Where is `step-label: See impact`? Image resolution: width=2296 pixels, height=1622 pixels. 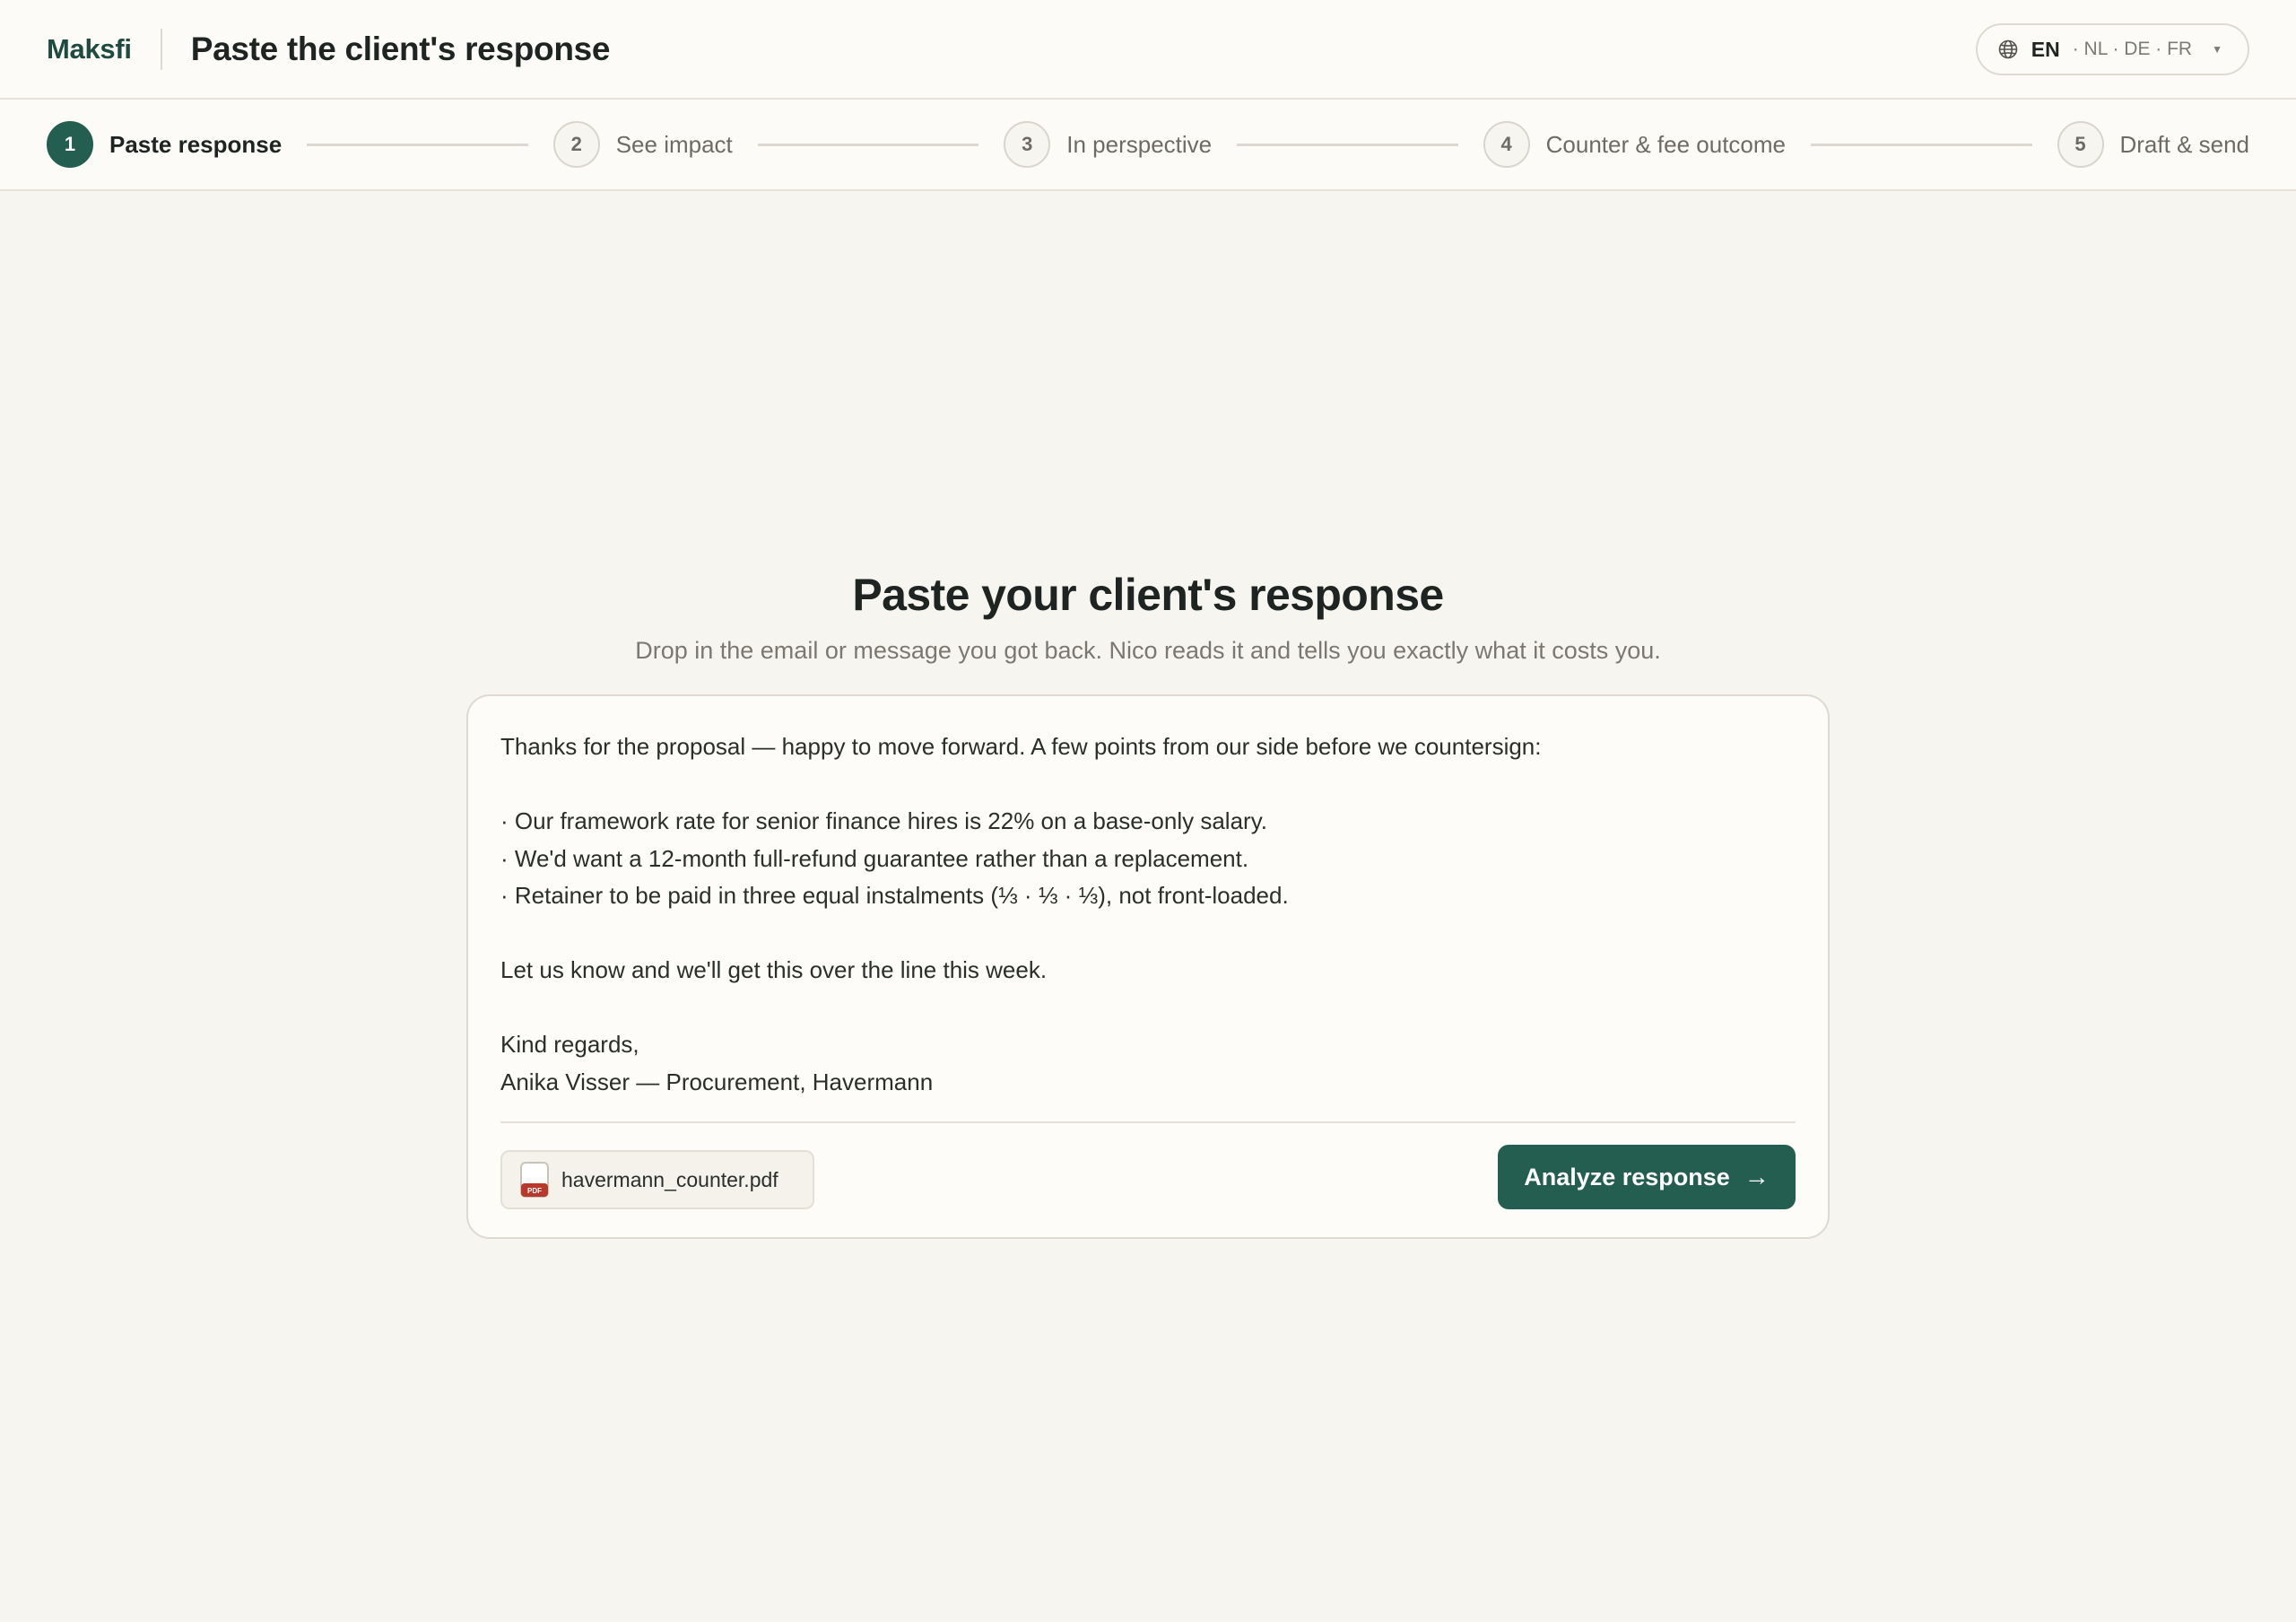
step-label: See impact is located at coordinates (674, 144).